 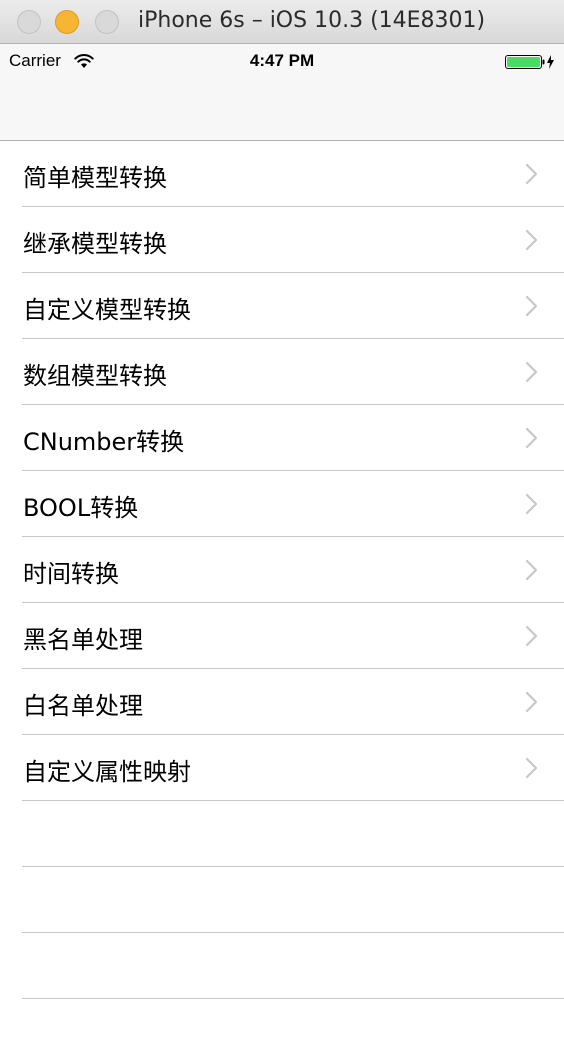 What do you see at coordinates (71, 574) in the screenshot?
I see `table-row-label: 时间转换` at bounding box center [71, 574].